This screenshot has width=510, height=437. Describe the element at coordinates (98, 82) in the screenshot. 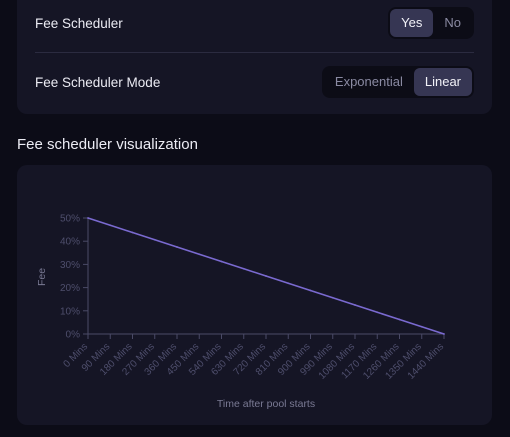

I see `fee-scheduler-mode-label: Fee Scheduler Mode` at that location.